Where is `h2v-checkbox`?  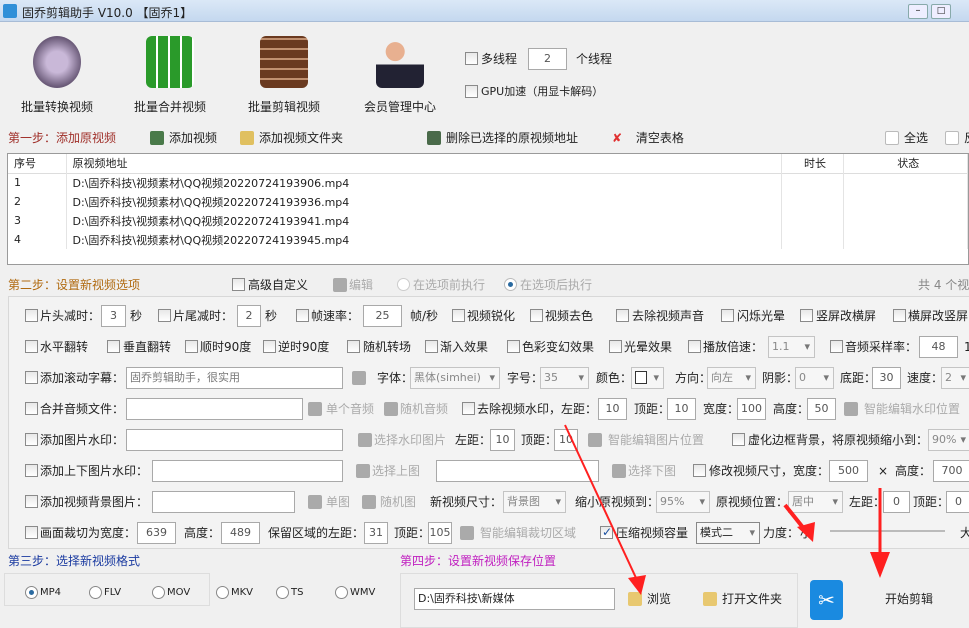 h2v-checkbox is located at coordinates (899, 315).